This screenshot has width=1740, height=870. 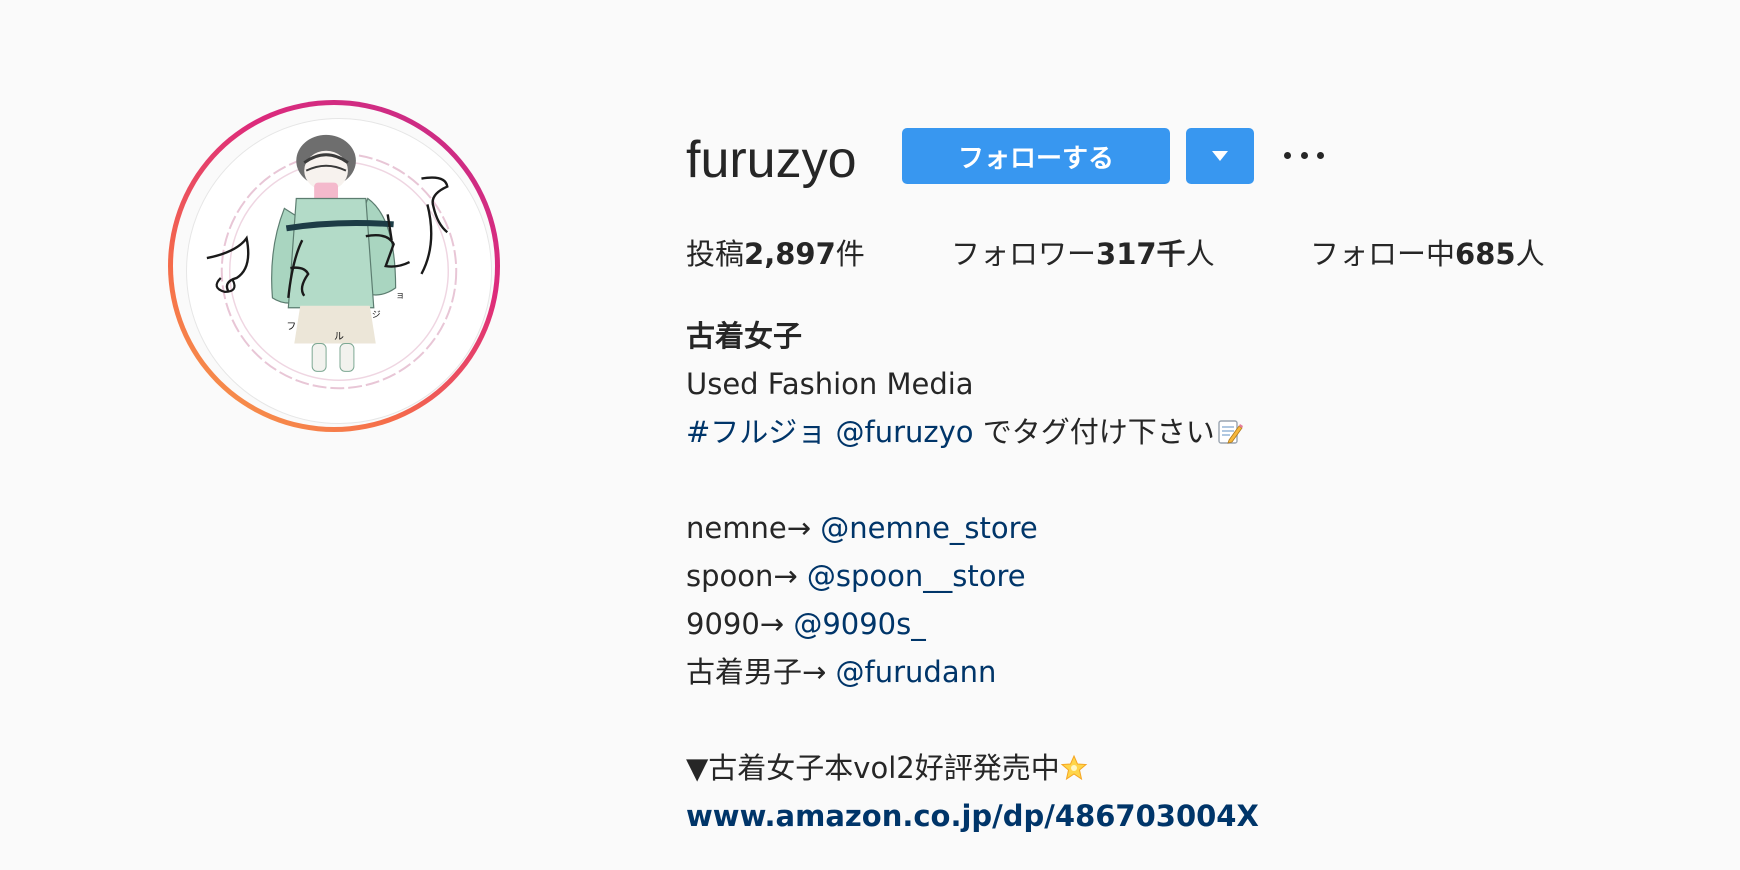 I want to click on followers-count: フォロワー317千人, so click(x=1083, y=254).